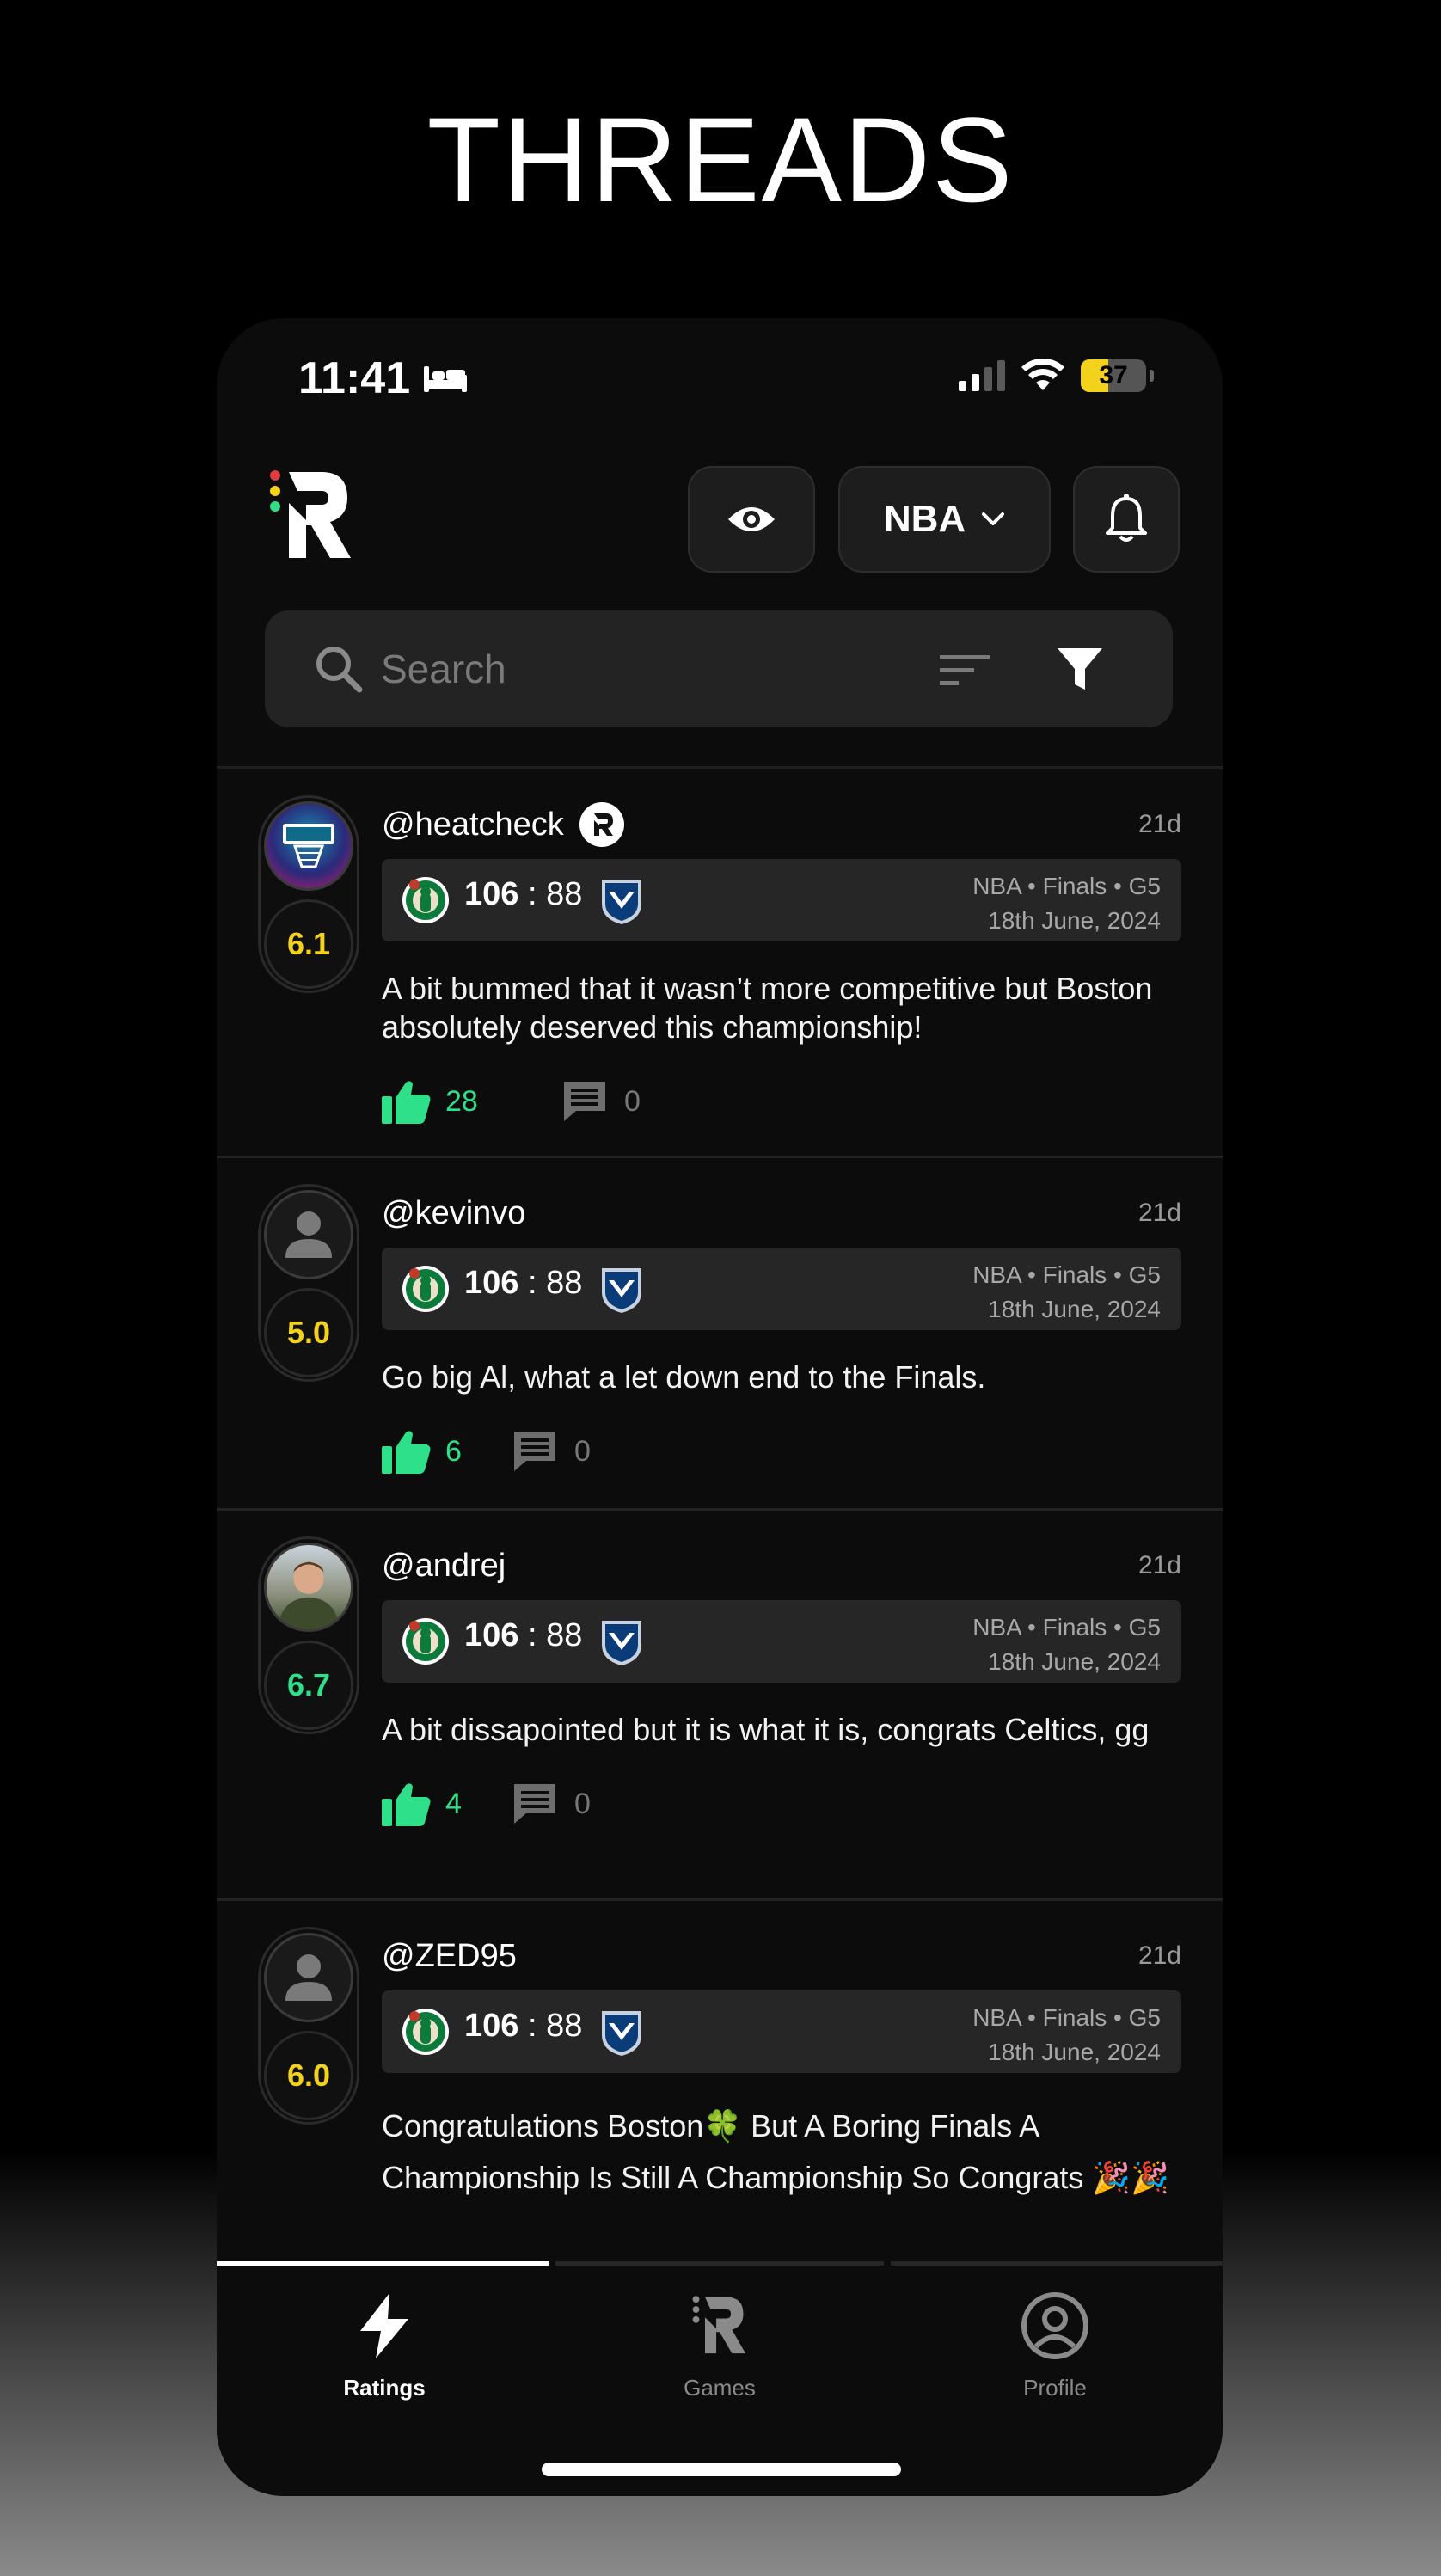 The width and height of the screenshot is (1441, 2576). I want to click on username: @andrej, so click(444, 1566).